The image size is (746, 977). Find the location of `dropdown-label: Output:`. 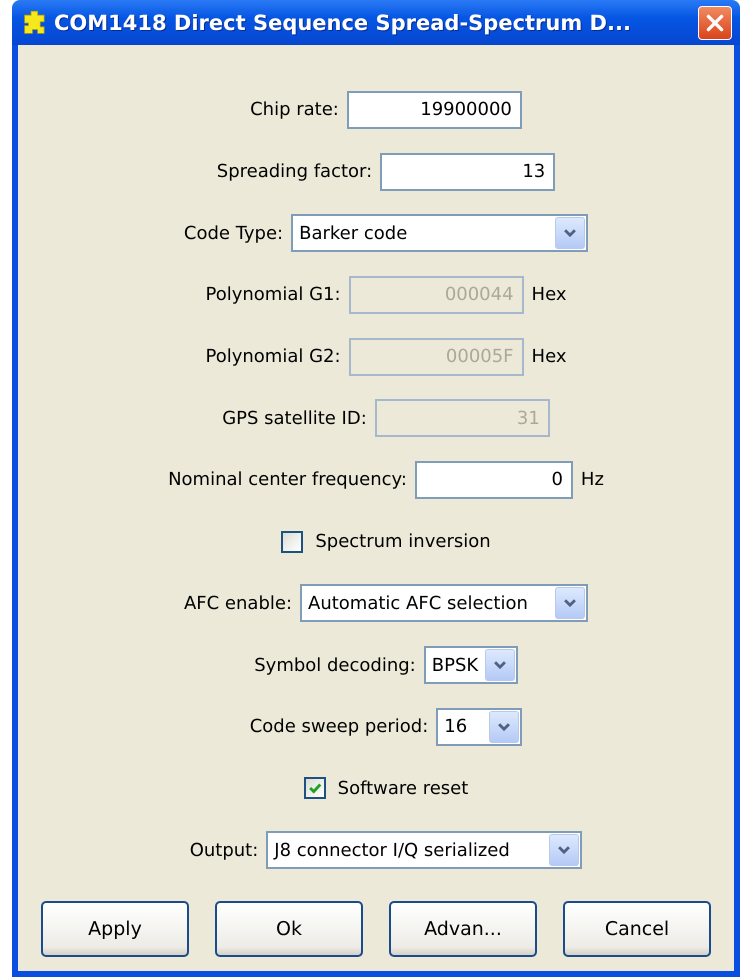

dropdown-label: Output: is located at coordinates (224, 850).